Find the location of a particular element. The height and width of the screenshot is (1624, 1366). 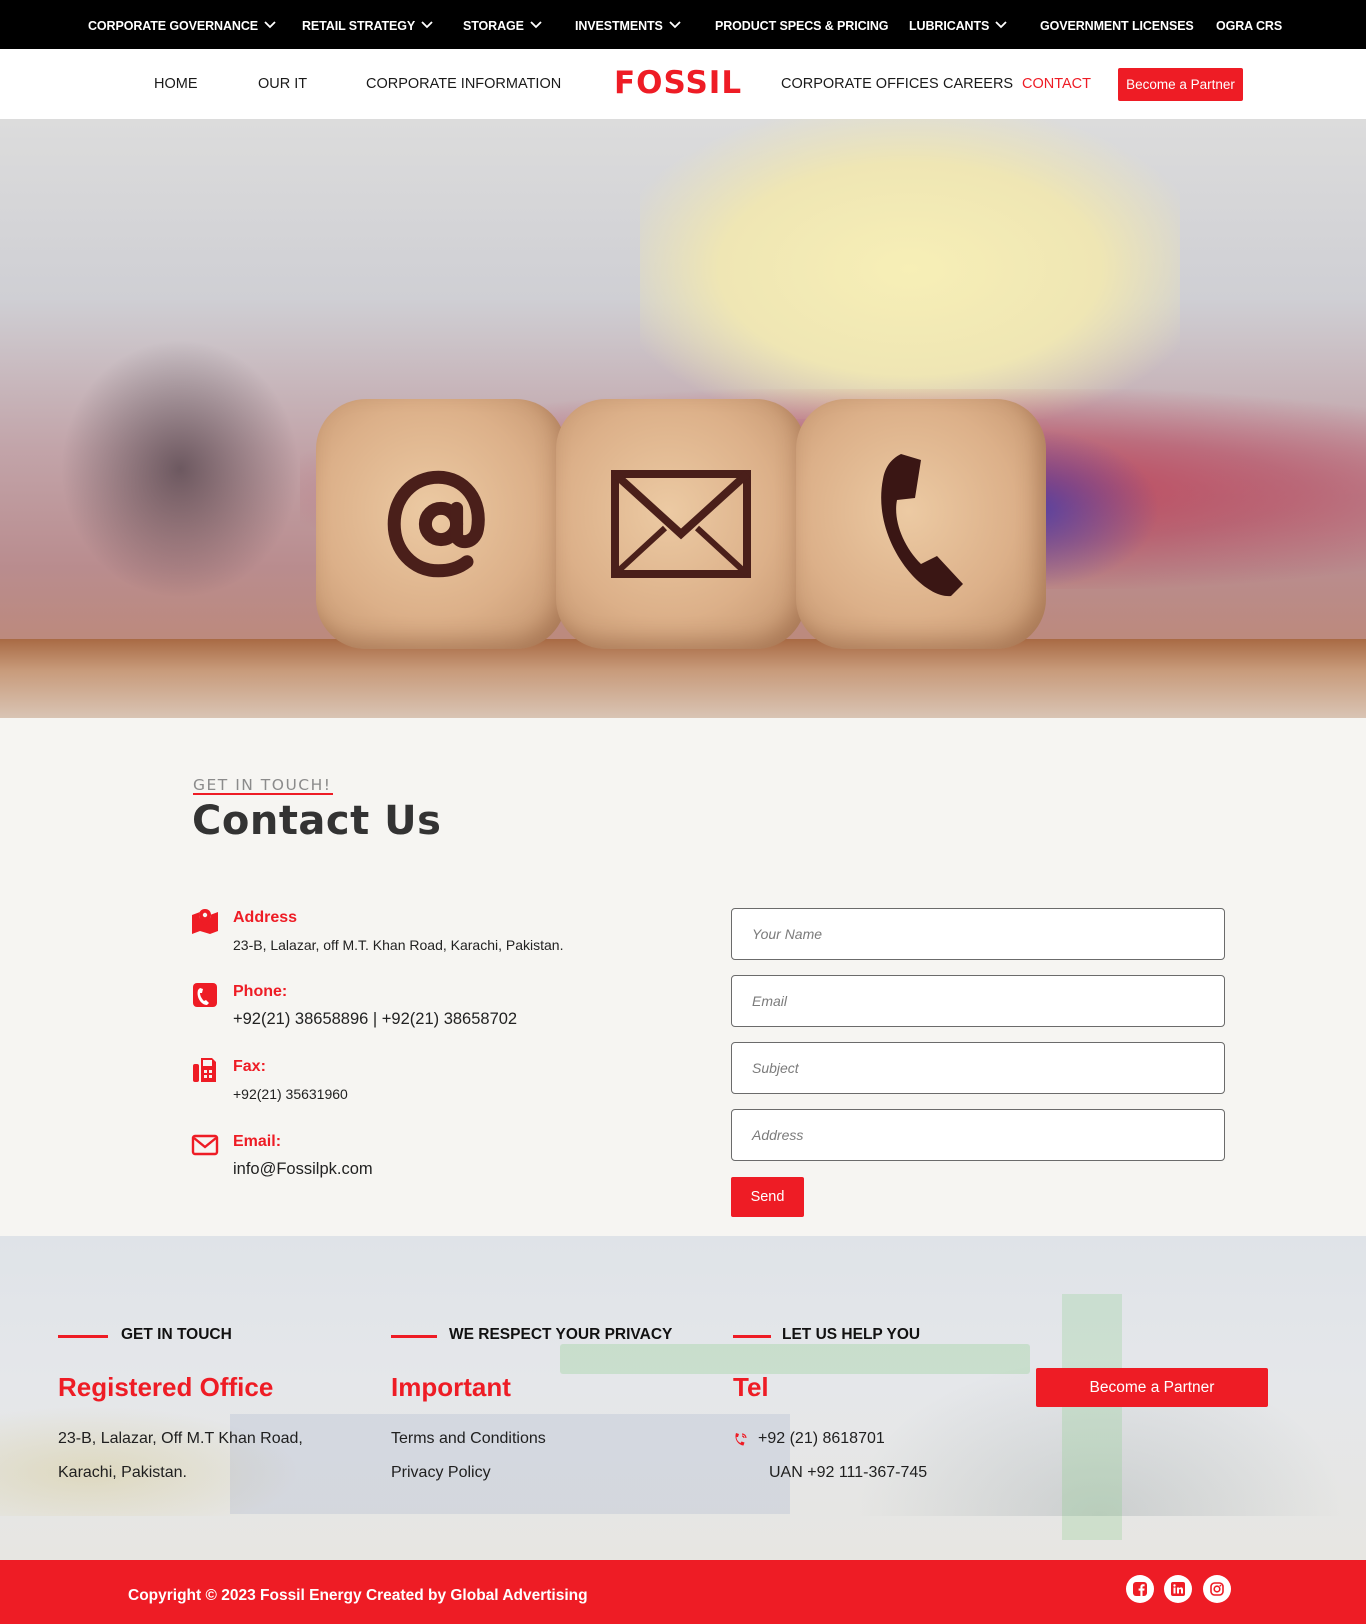

topnav-label: OGRA CRS is located at coordinates (1249, 26).